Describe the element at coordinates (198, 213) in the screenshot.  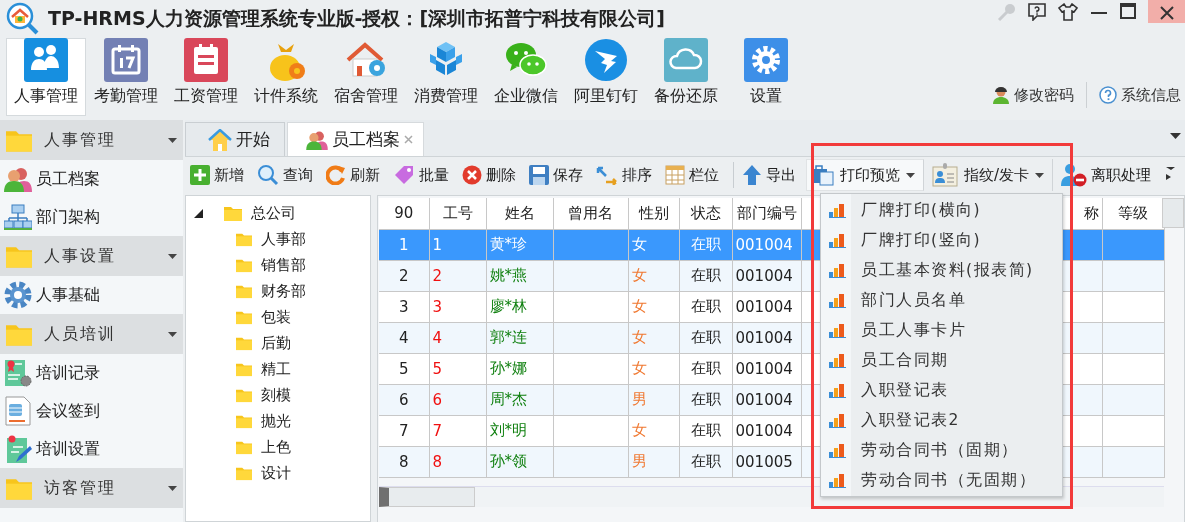
I see `collapse-icon` at that location.